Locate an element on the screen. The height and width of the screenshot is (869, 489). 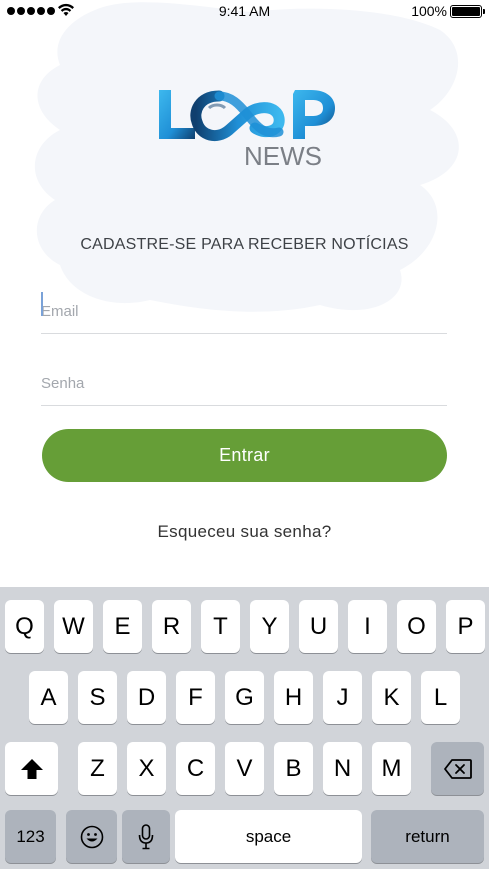
logo-news-text: NEWS is located at coordinates (283, 156).